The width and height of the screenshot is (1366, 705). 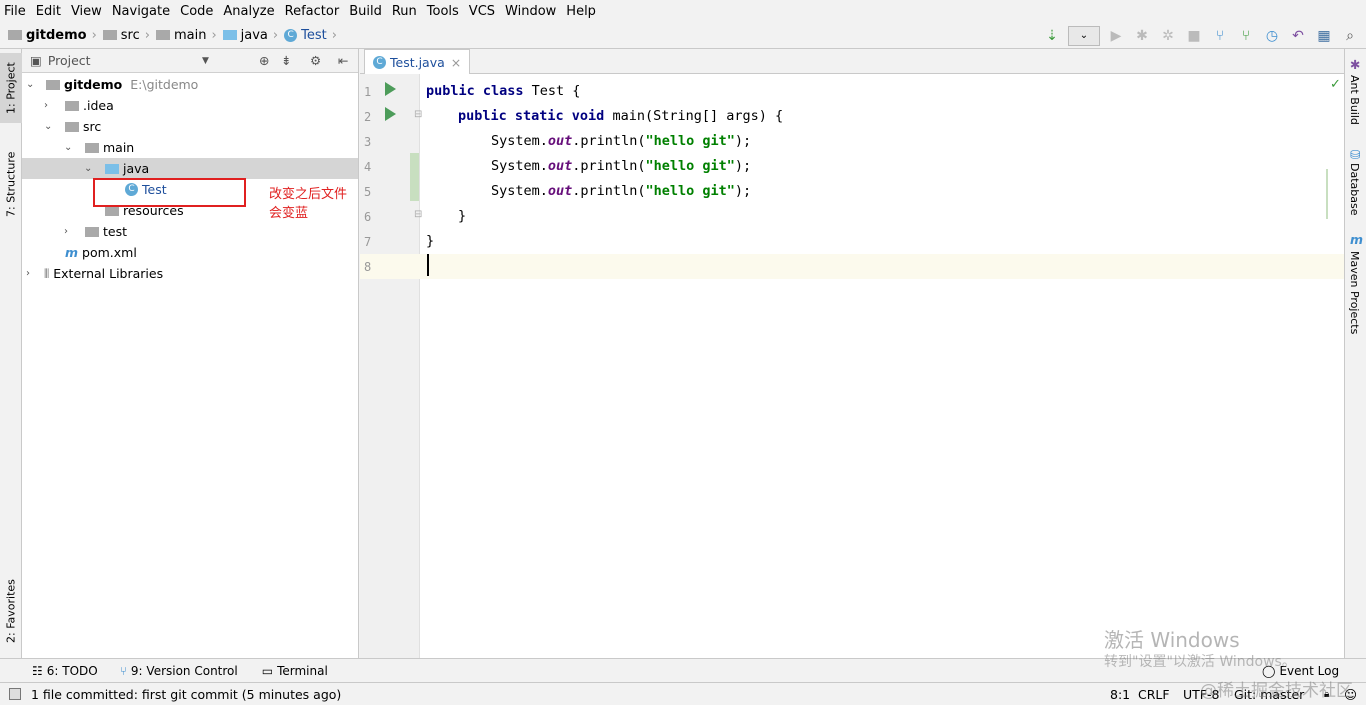 I want to click on crumb-label: main, so click(x=190, y=35).